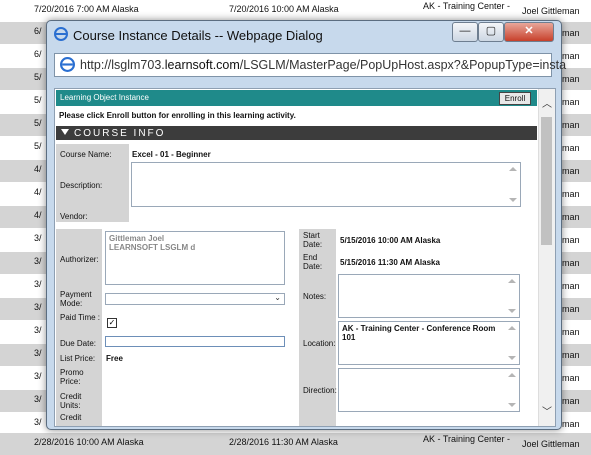  I want to click on direction-label: Direction:, so click(320, 390).